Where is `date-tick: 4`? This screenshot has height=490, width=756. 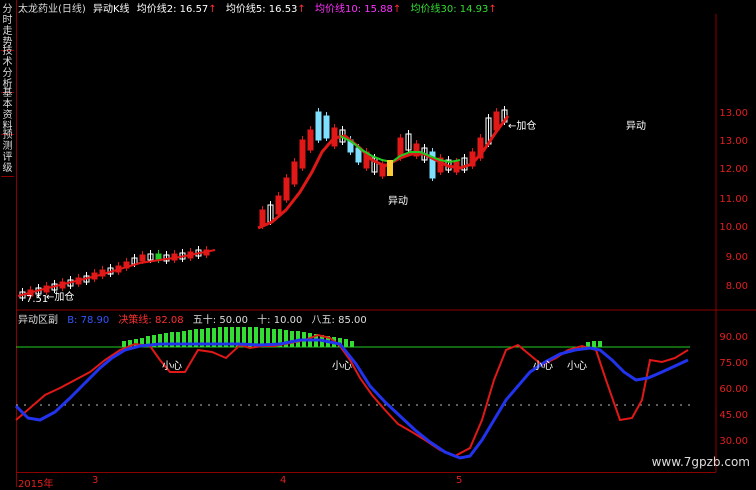 date-tick: 4 is located at coordinates (283, 480).